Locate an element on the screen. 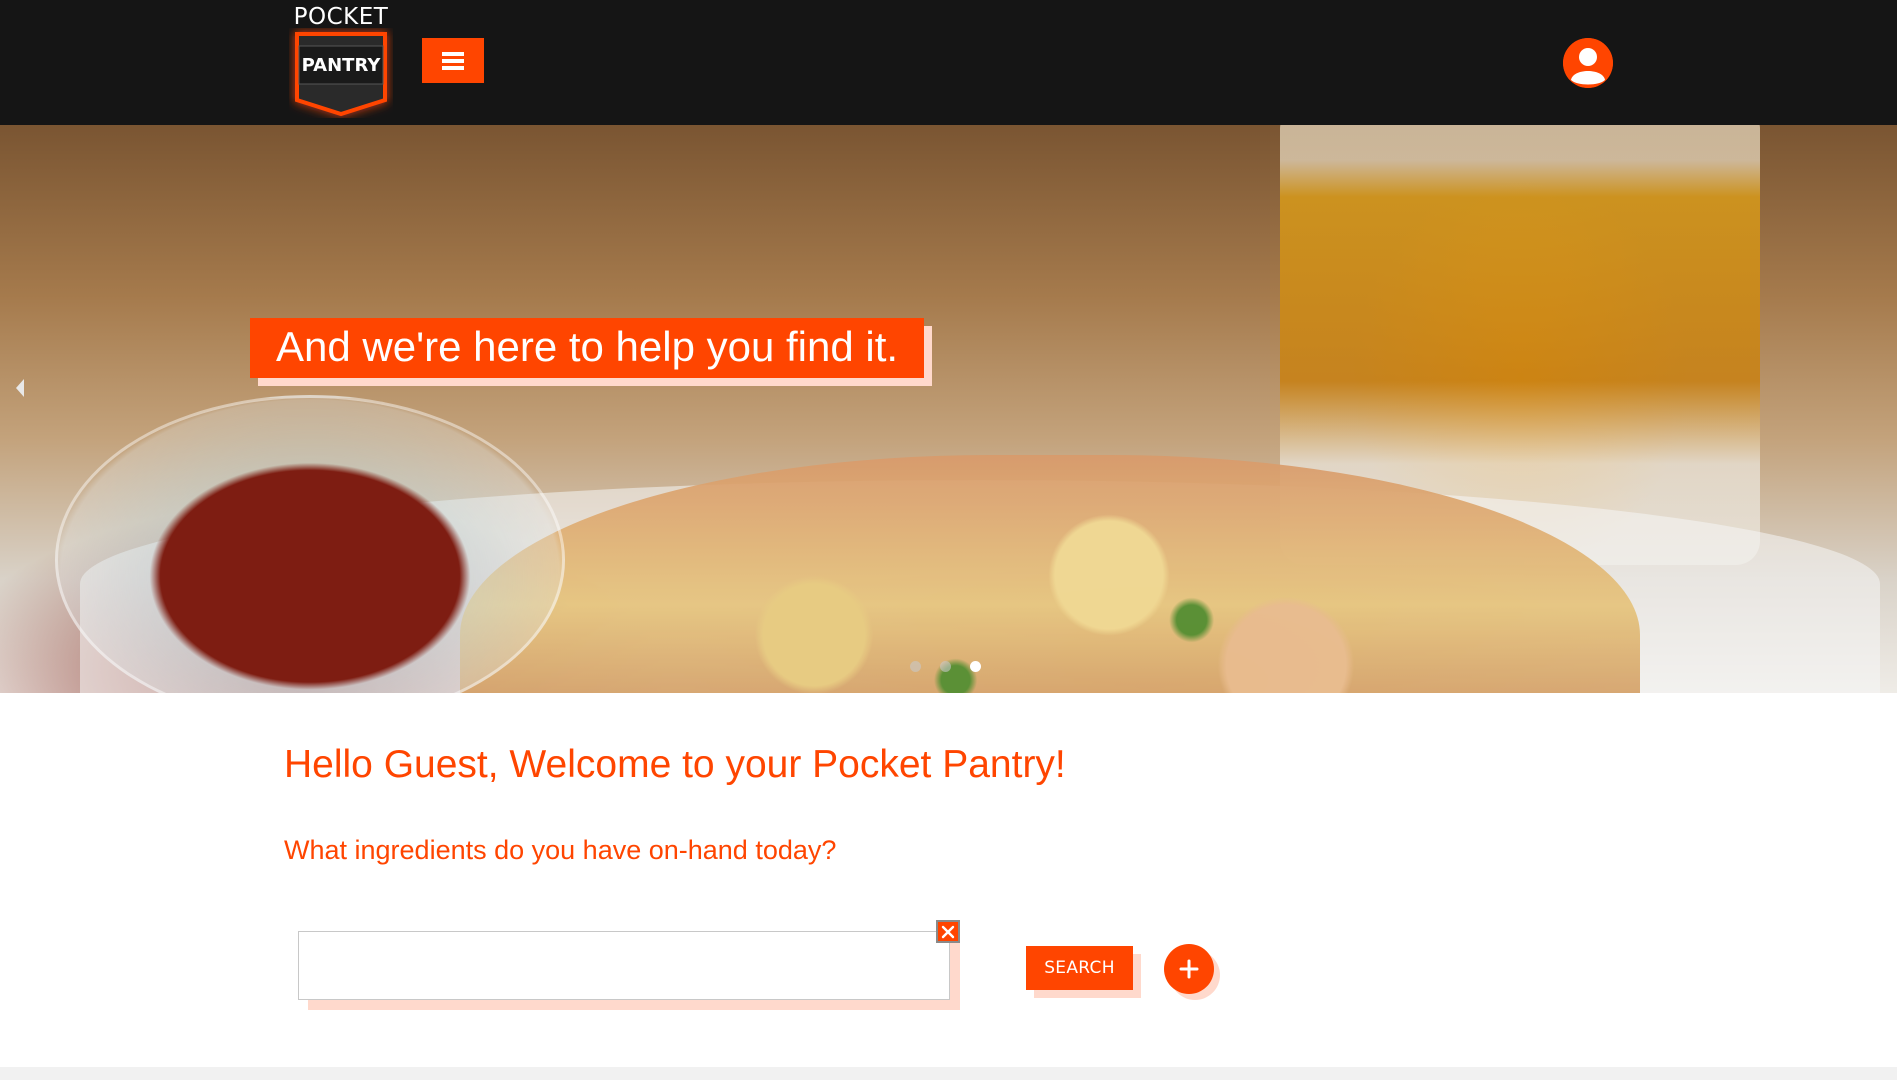 The height and width of the screenshot is (1080, 1897). add-ingredient-button is located at coordinates (1189, 969).